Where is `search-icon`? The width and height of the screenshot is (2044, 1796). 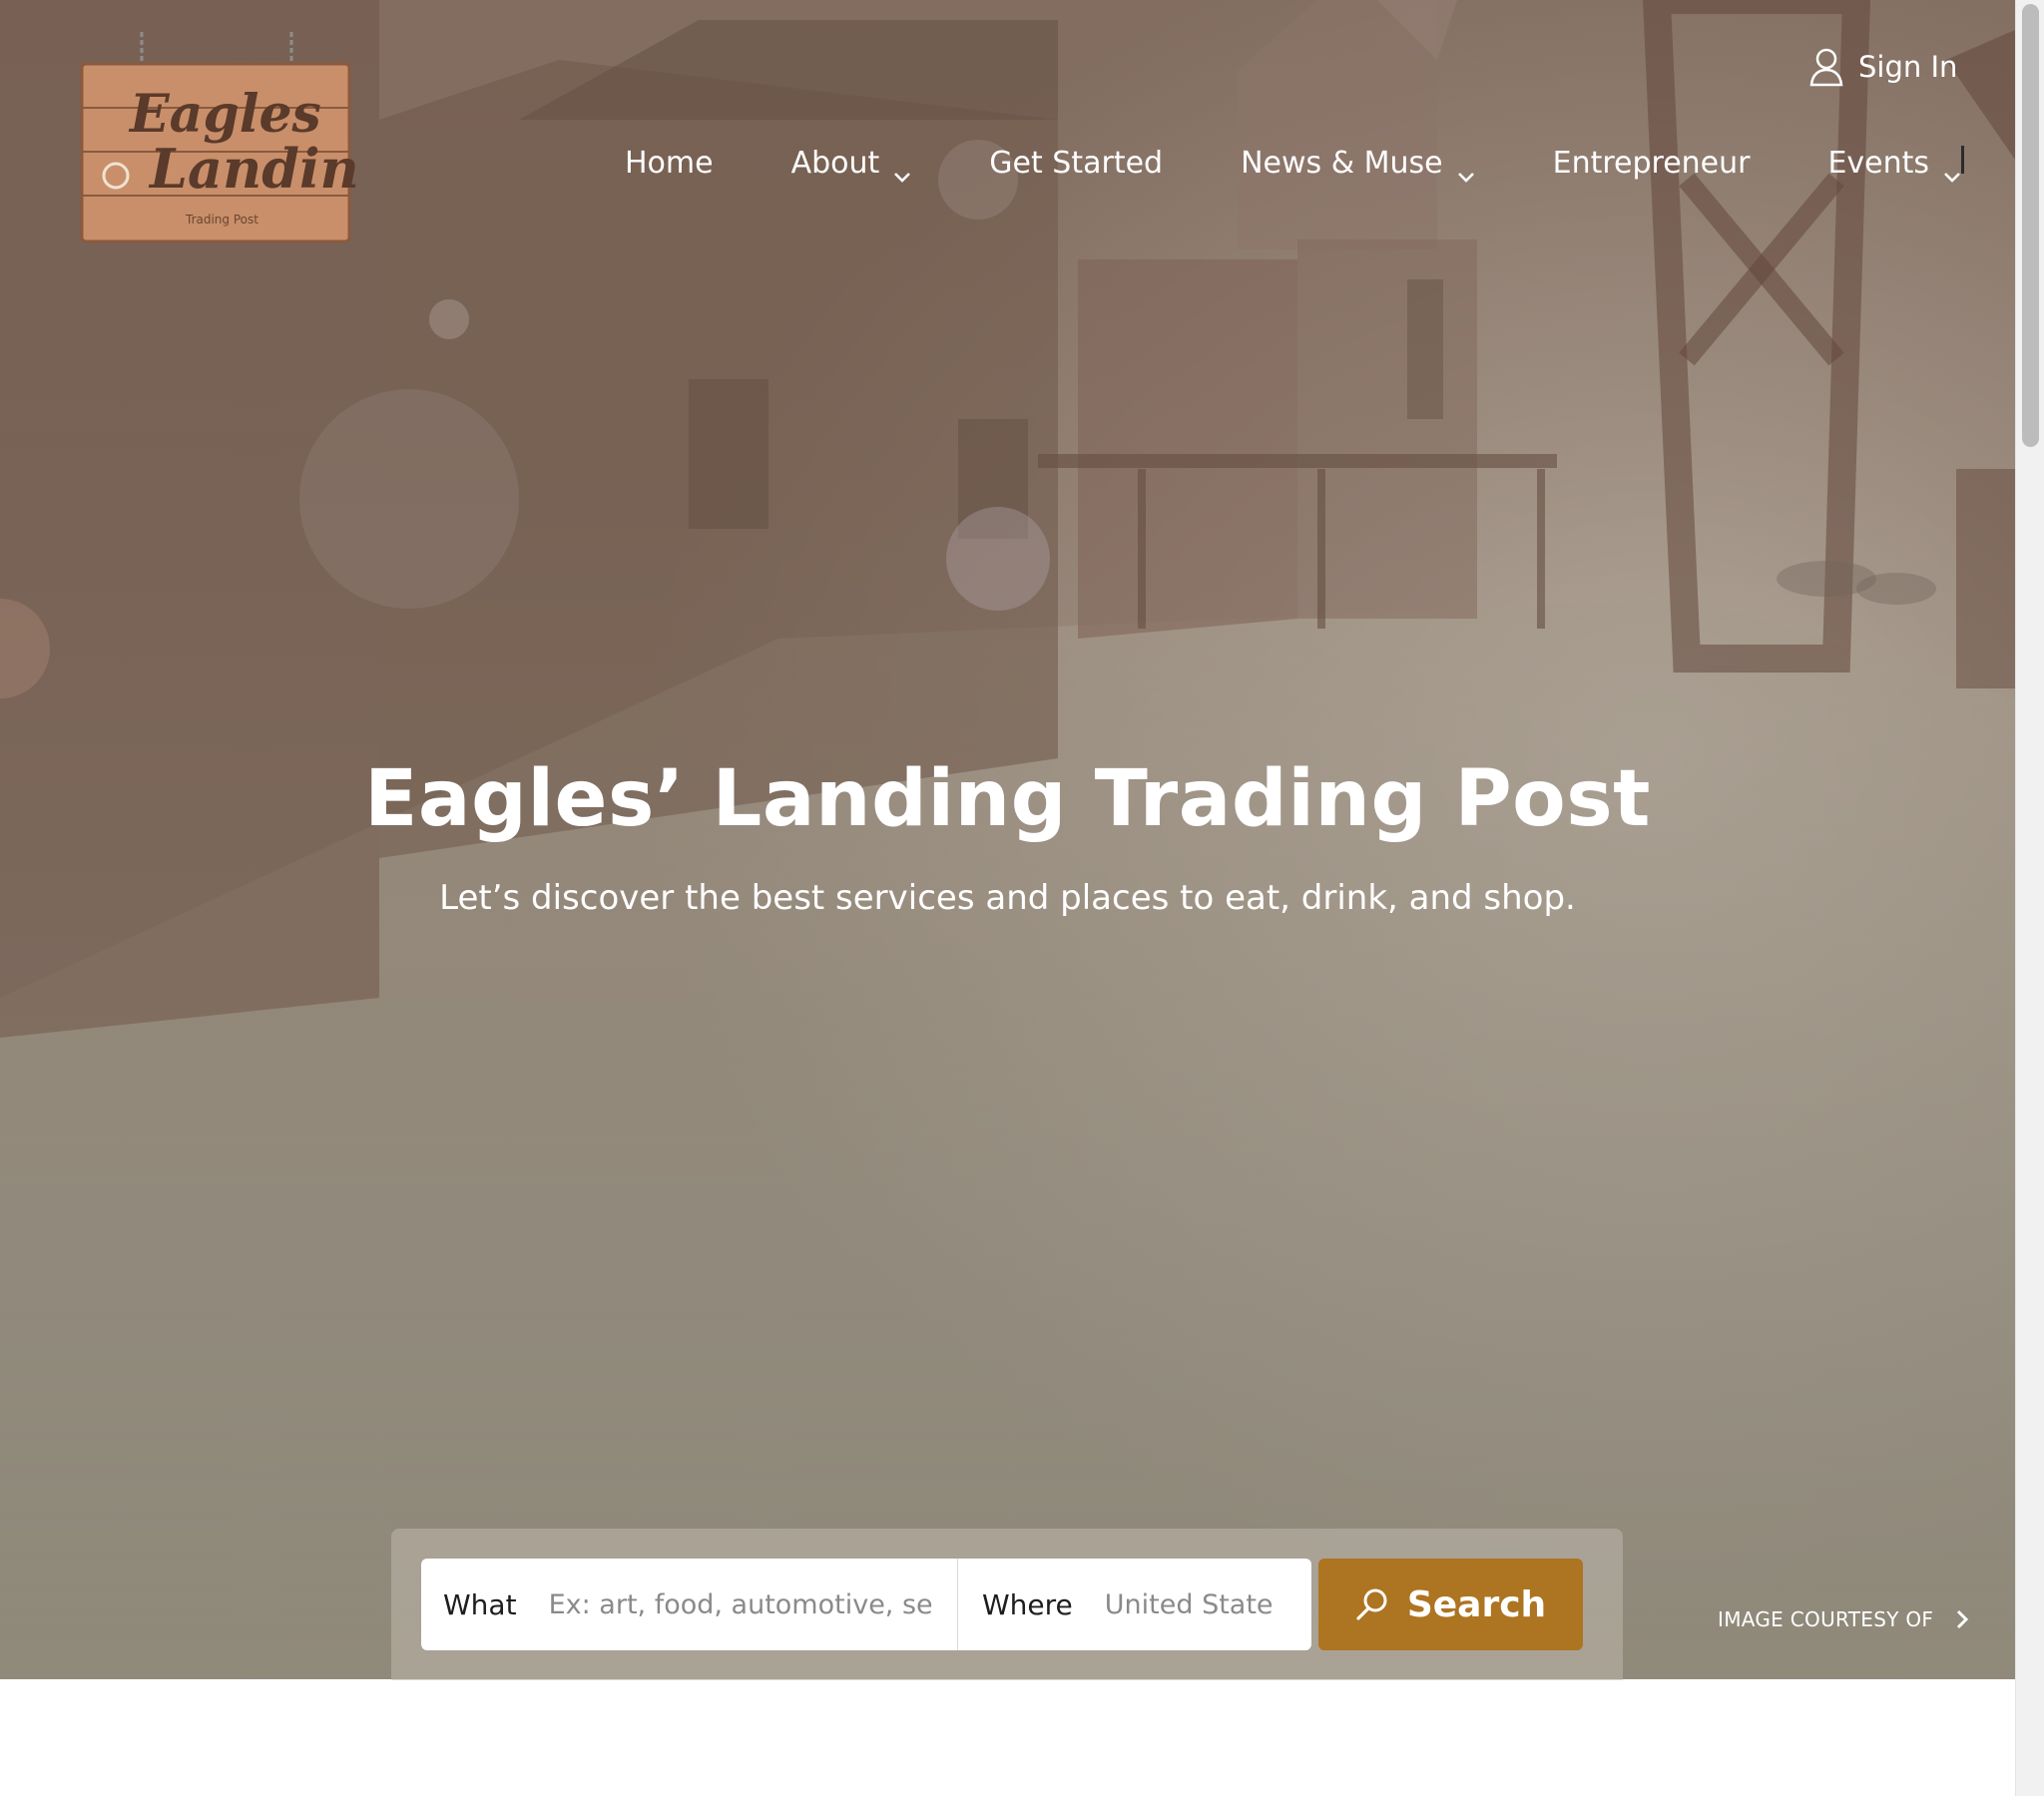
search-icon is located at coordinates (1372, 1604).